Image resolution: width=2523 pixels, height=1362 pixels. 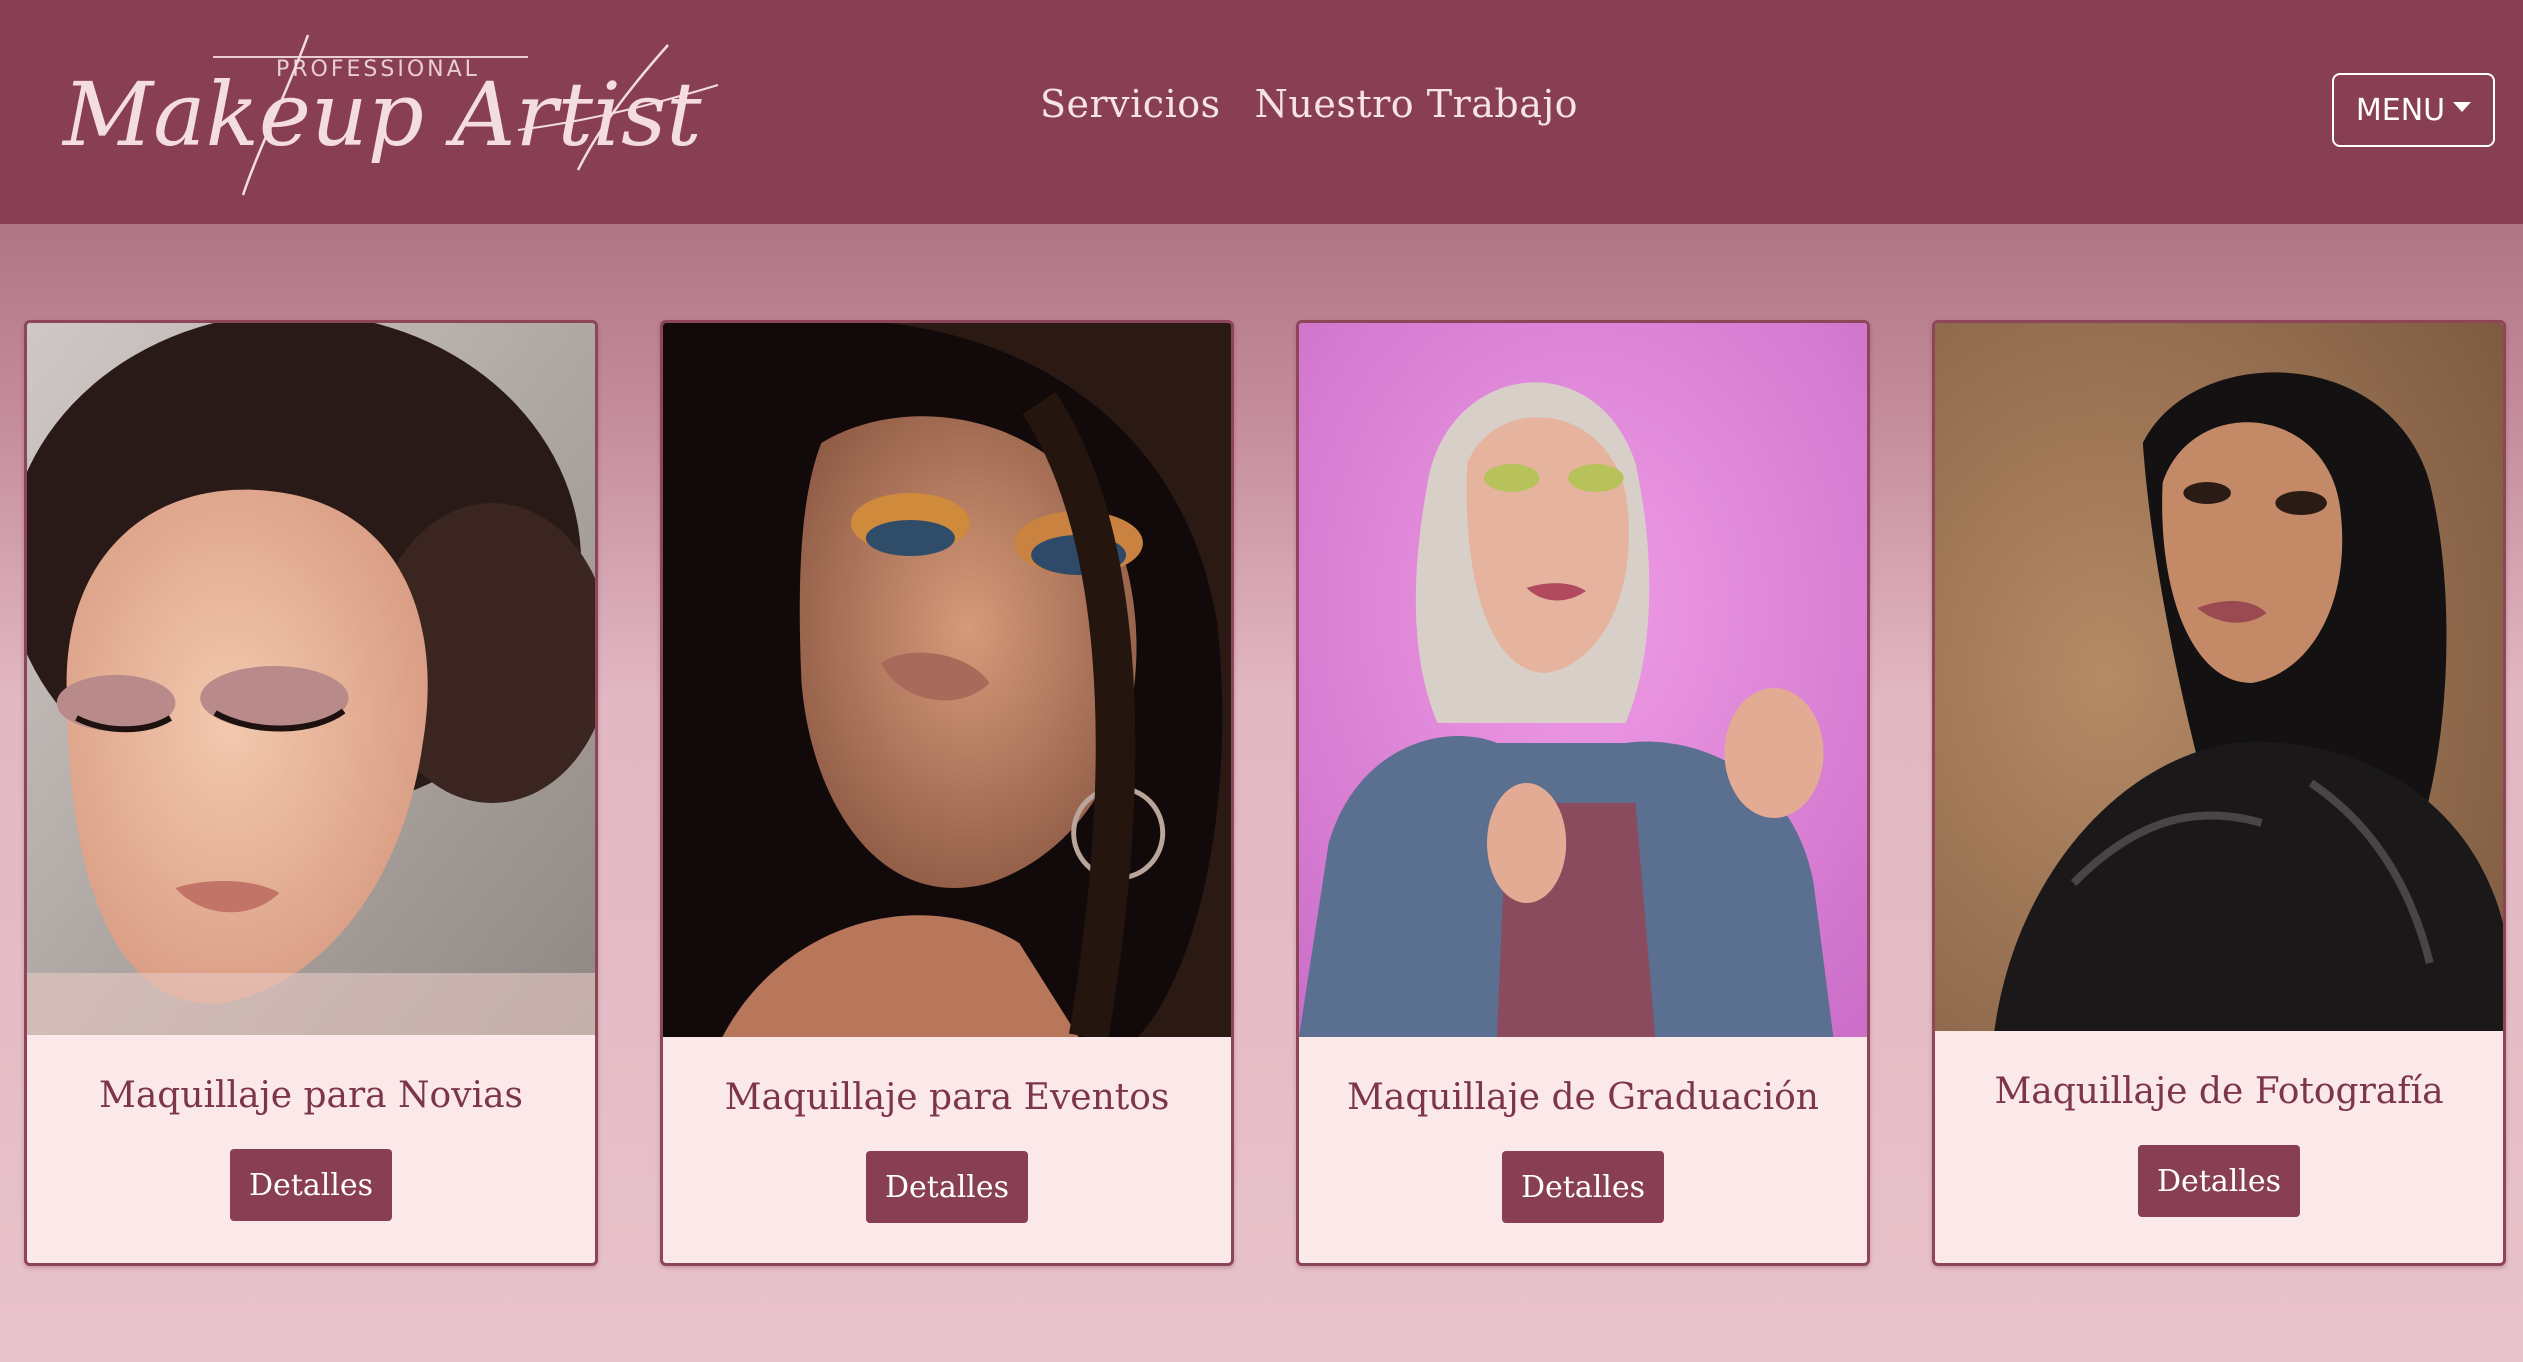 What do you see at coordinates (311, 1095) in the screenshot?
I see `card-title: Maquillaje para Novias` at bounding box center [311, 1095].